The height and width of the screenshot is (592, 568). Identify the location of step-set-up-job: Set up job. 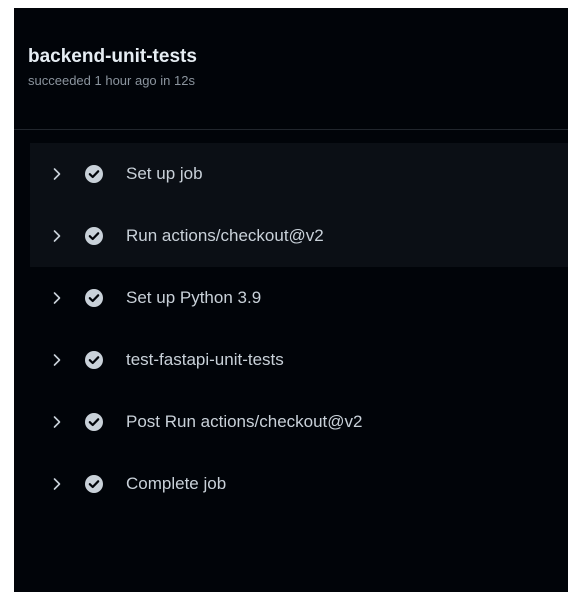
(299, 174).